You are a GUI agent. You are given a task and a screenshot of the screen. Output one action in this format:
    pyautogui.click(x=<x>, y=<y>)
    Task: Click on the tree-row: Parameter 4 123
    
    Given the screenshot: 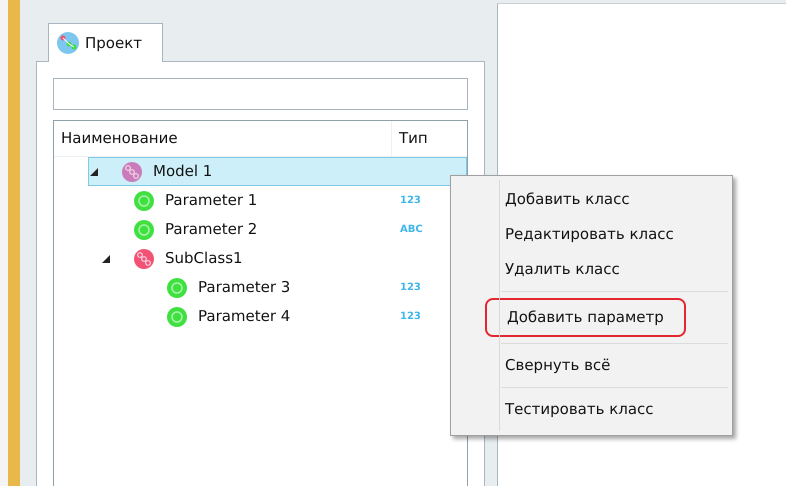 What is the action you would take?
    pyautogui.click(x=260, y=316)
    